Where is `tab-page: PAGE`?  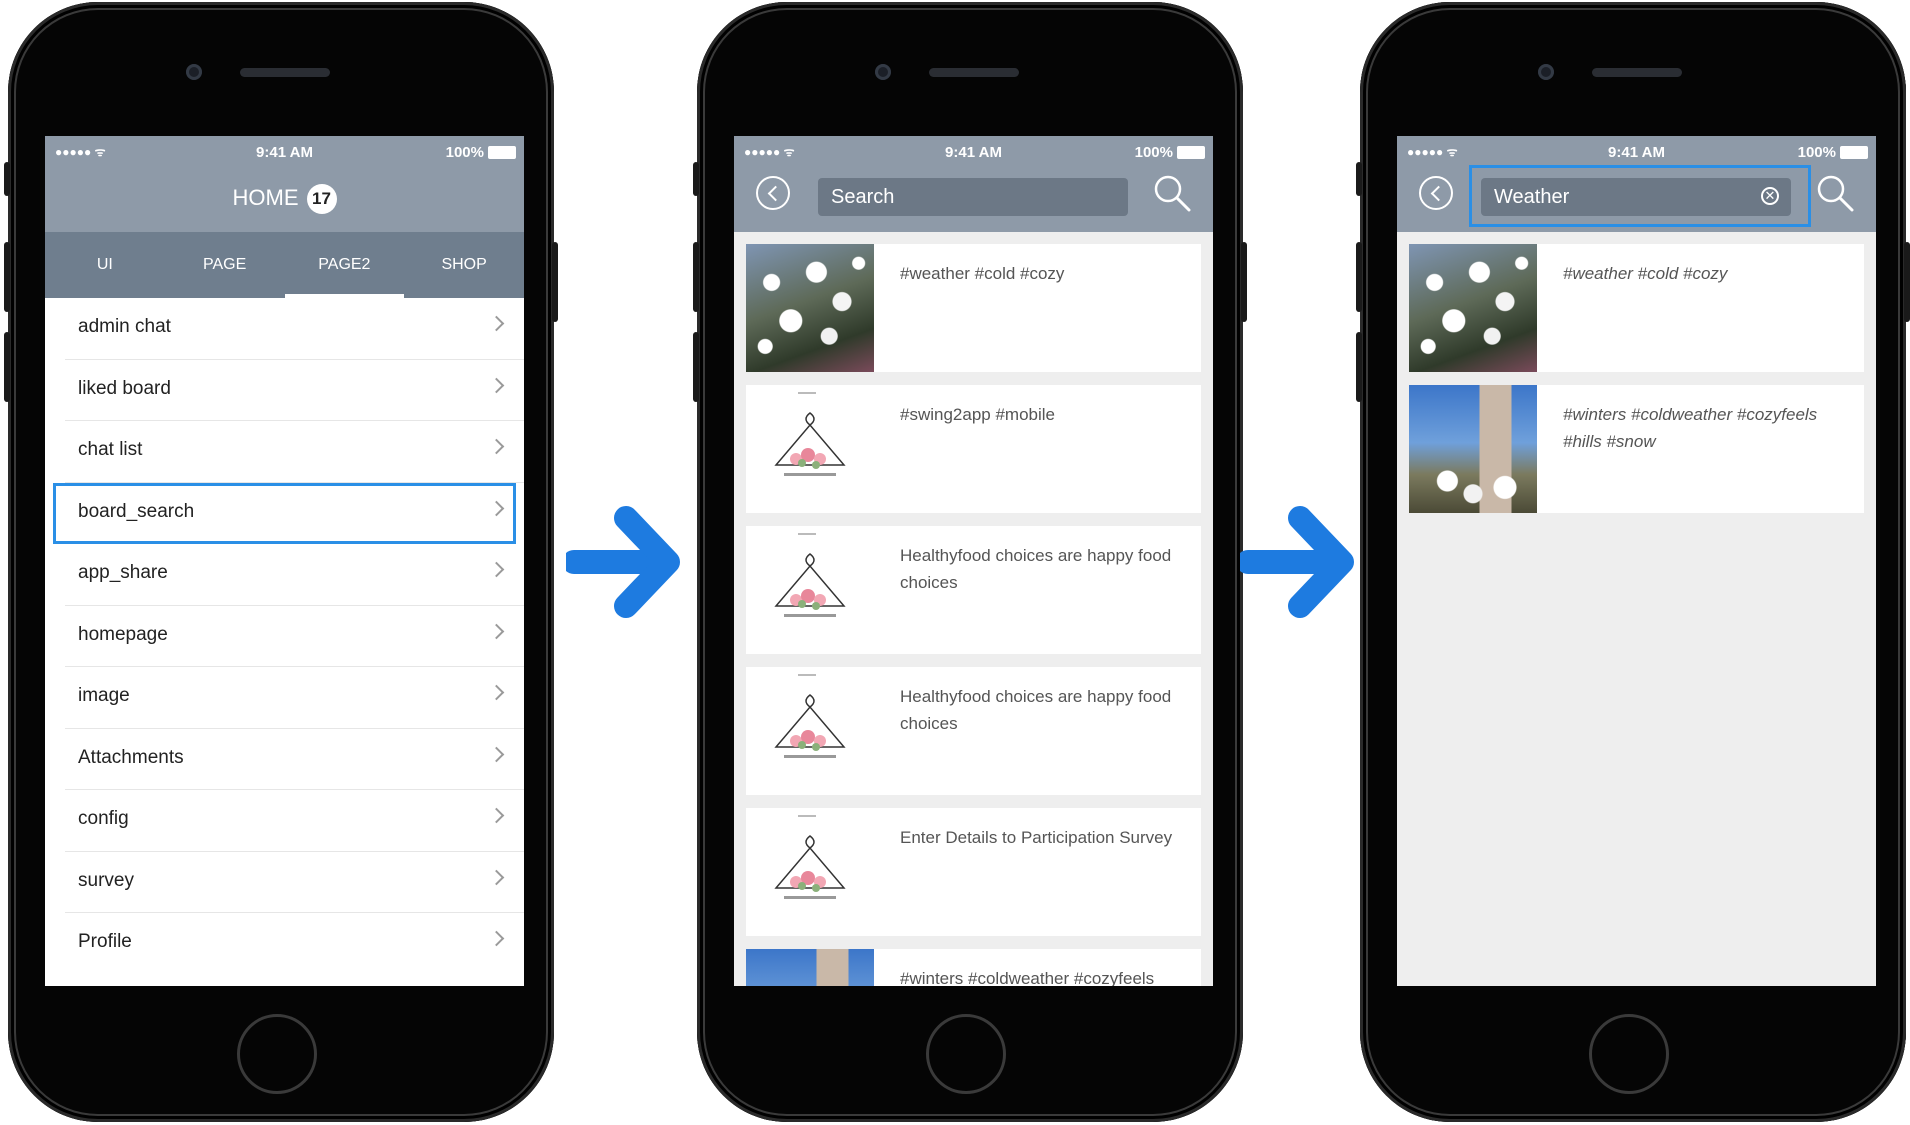 tab-page: PAGE is located at coordinates (225, 265).